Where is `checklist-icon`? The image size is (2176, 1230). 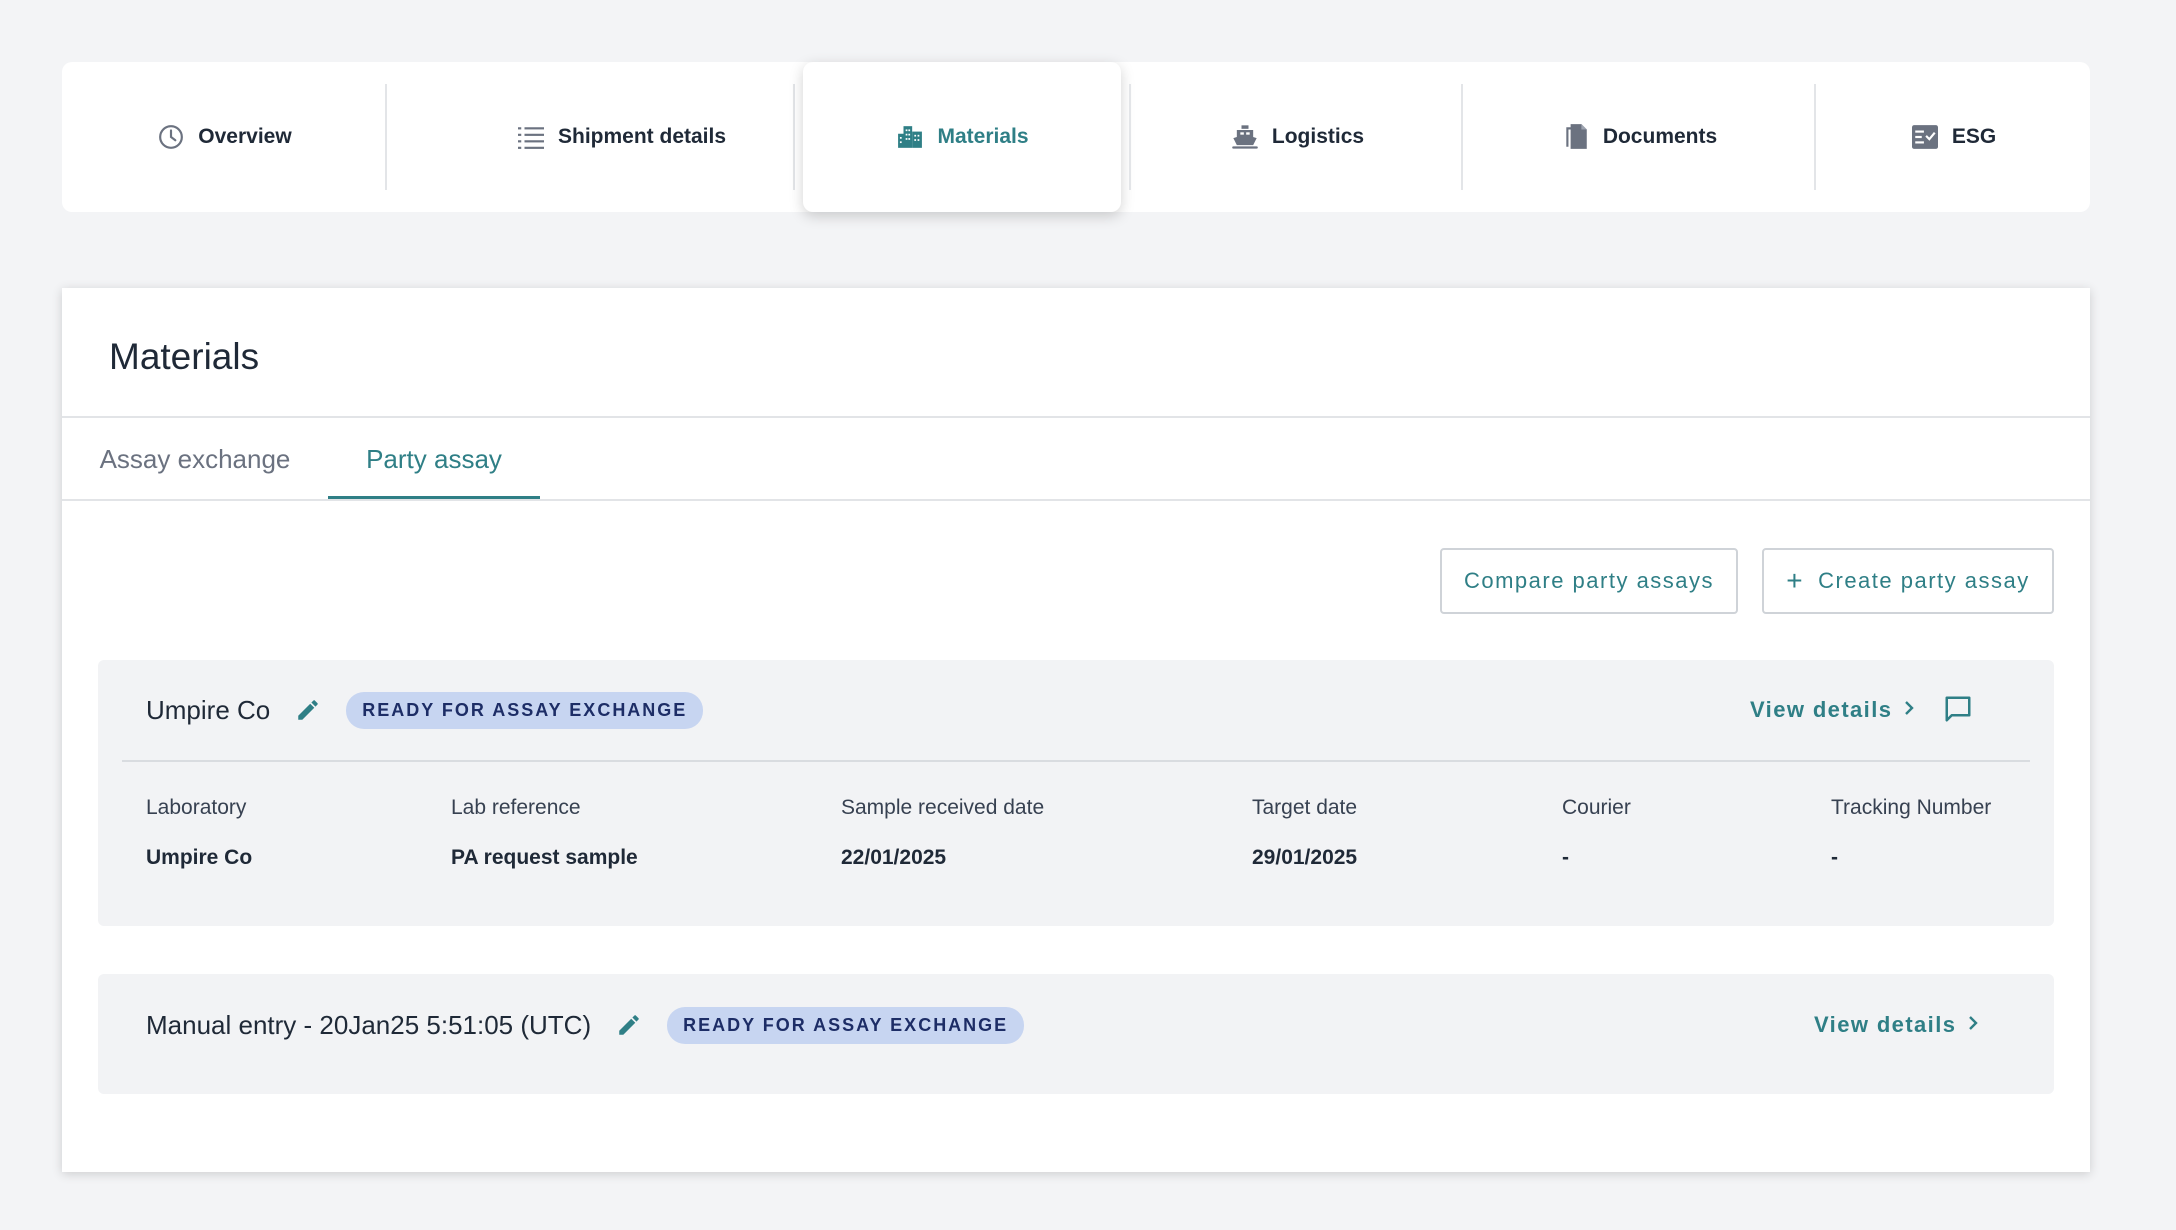
checklist-icon is located at coordinates (1925, 137).